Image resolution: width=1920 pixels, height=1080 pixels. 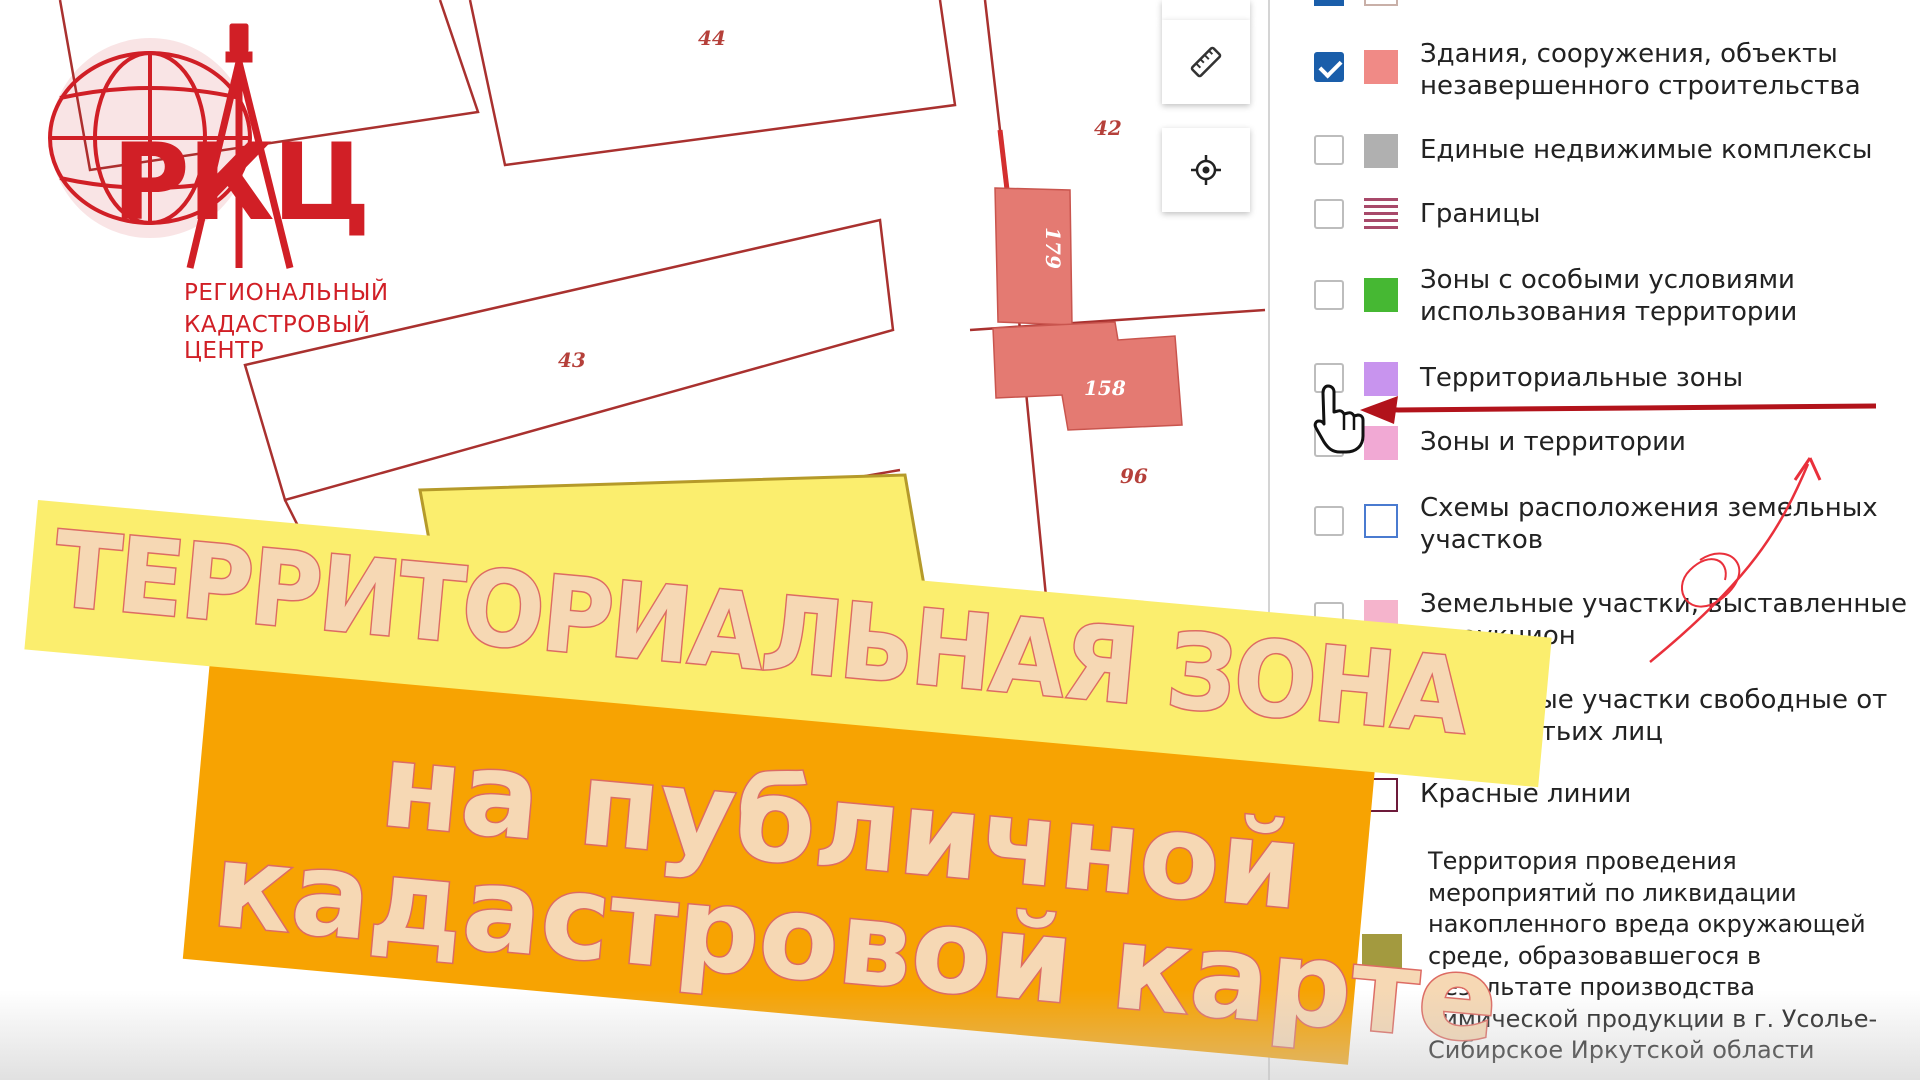 I want to click on layer-checkbox-partial, so click(x=1329, y=3).